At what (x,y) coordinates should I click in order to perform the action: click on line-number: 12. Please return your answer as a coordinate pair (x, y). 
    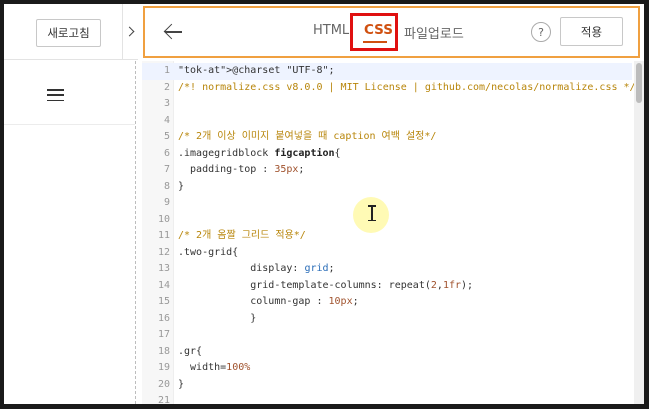
    Looking at the image, I should click on (163, 252).